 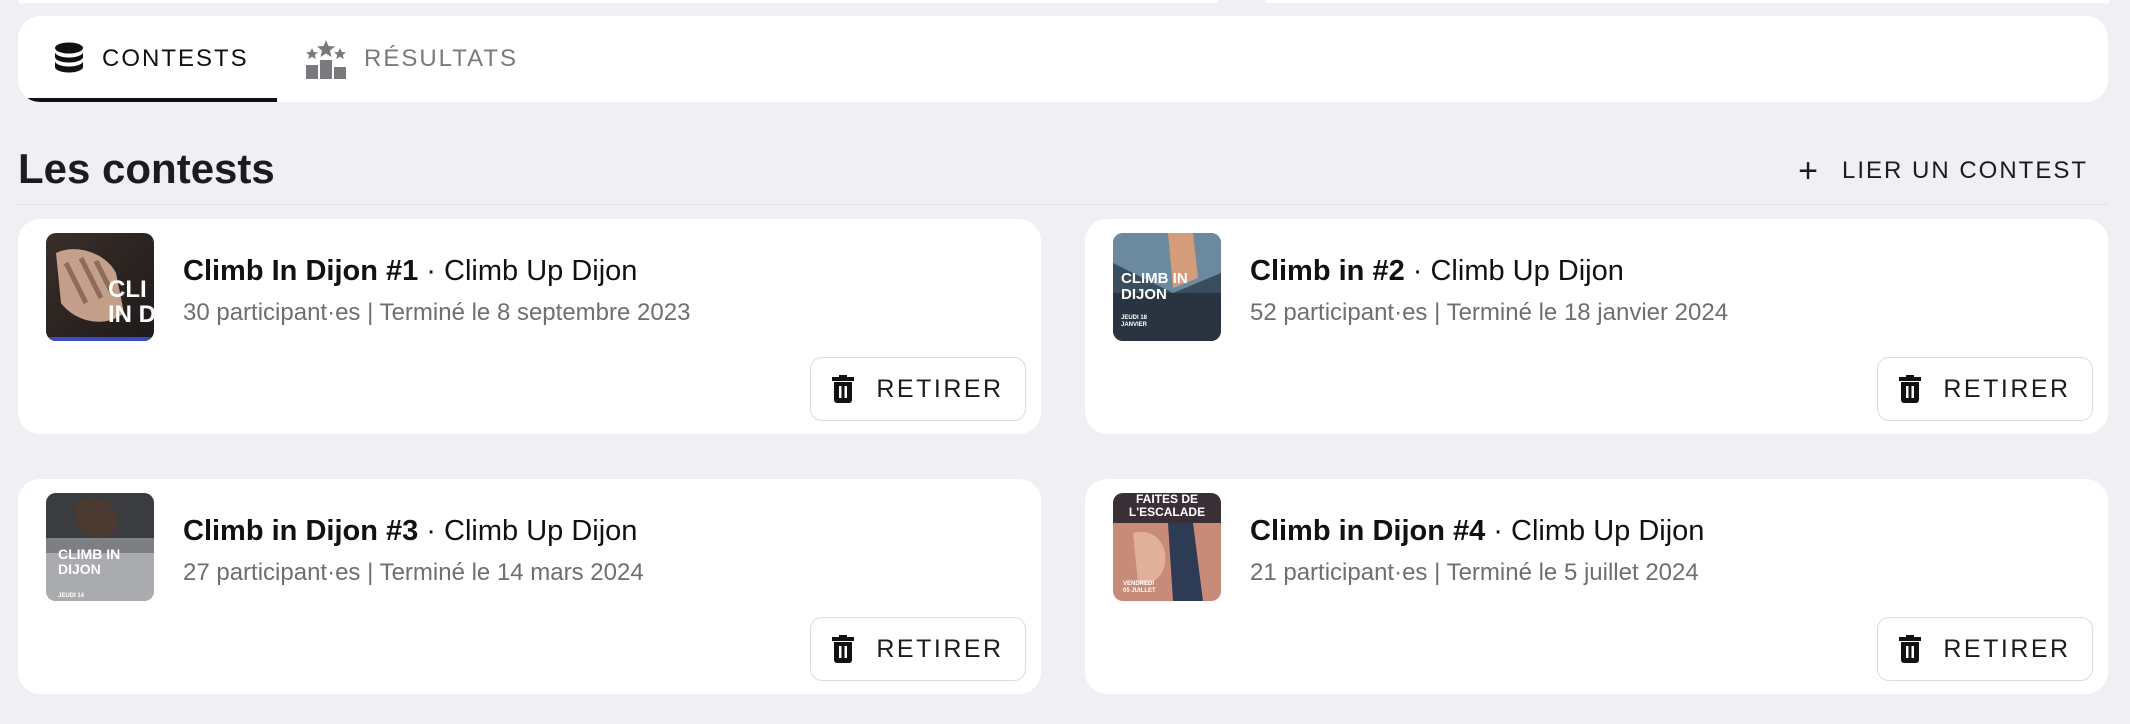 I want to click on contest-thumbnail: CLIMB IN DIJON JEUDI 18 JANVIER, so click(x=1167, y=287).